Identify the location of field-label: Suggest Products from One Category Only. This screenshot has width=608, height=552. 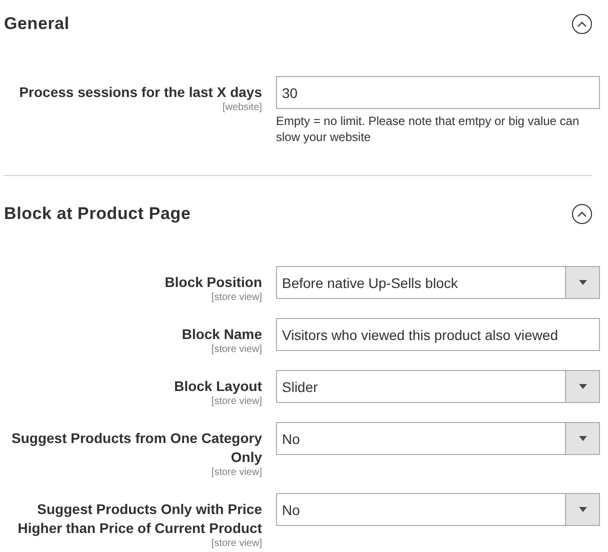
(136, 448).